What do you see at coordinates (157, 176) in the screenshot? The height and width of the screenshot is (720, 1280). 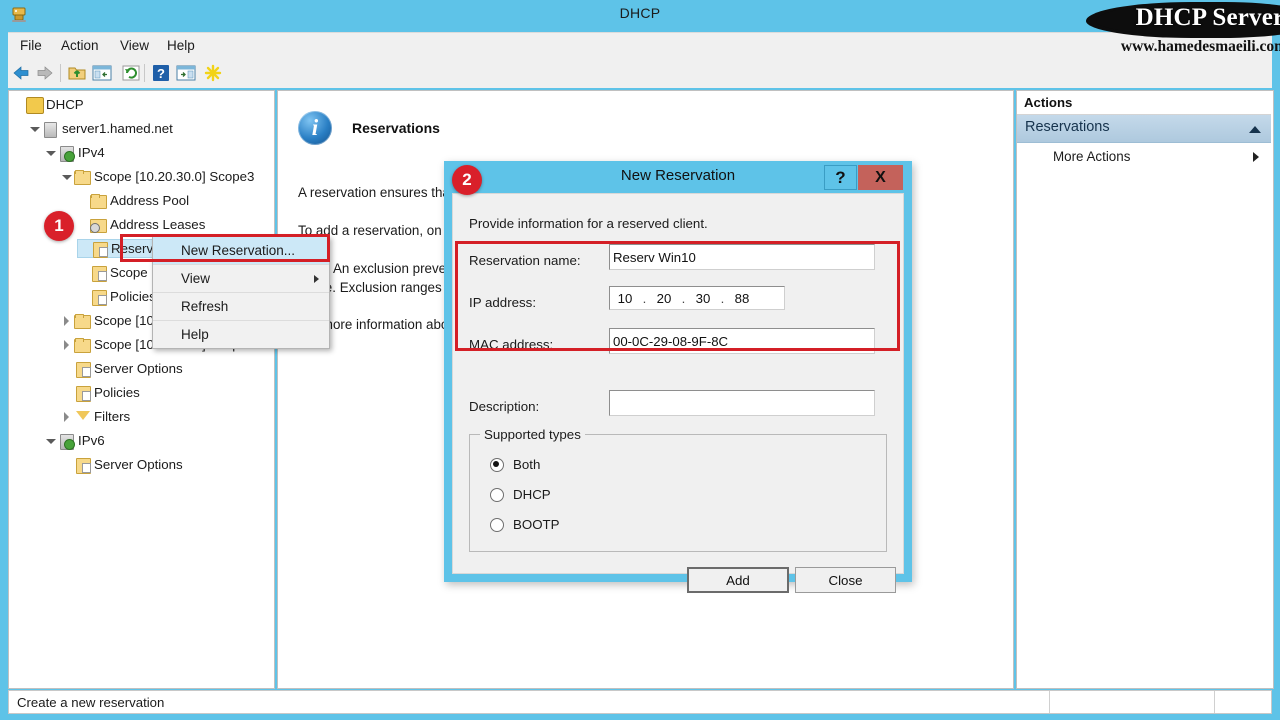 I see `tree-item-scope-10-20-30-0-scope3: Scope [10.20.30.0] Scope3` at bounding box center [157, 176].